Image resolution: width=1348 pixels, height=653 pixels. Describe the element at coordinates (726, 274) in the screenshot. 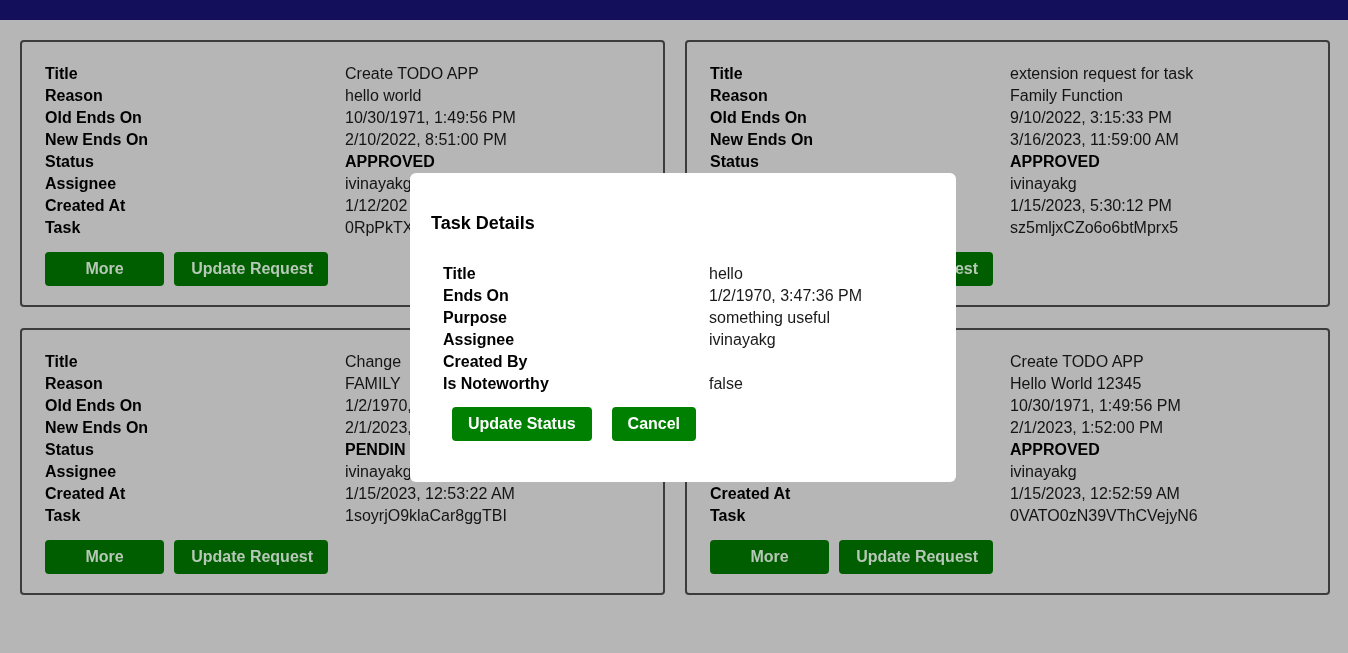

I see `field-value: hello` at that location.